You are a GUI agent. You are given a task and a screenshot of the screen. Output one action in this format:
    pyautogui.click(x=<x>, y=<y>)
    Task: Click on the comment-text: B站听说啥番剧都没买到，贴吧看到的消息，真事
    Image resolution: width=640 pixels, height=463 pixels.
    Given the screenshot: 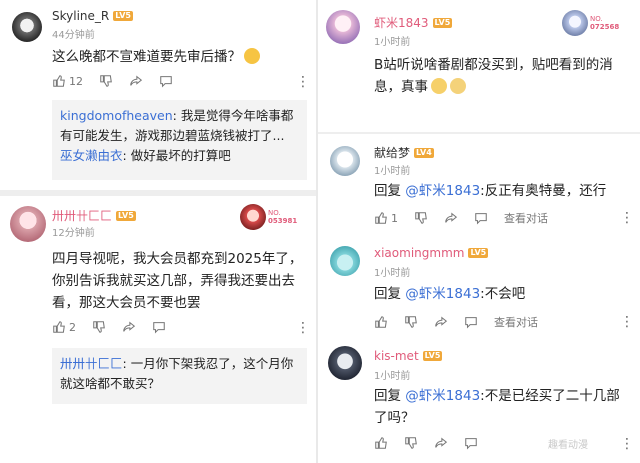 What is the action you would take?
    pyautogui.click(x=503, y=76)
    